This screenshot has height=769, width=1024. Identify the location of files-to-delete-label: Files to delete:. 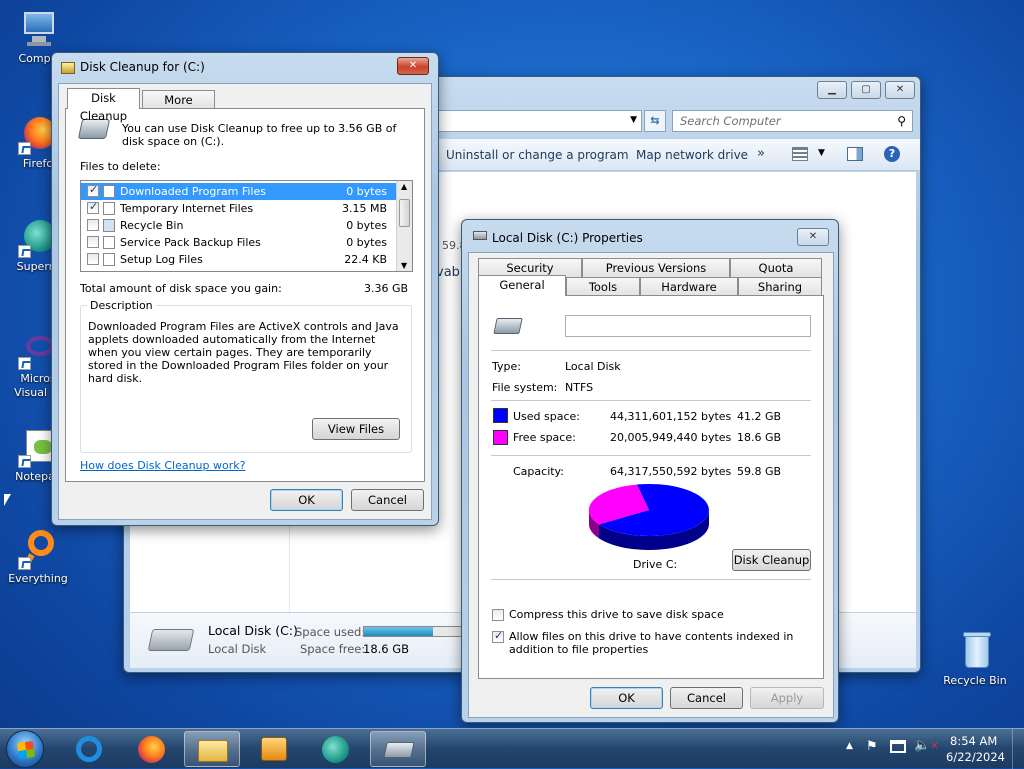
(120, 166).